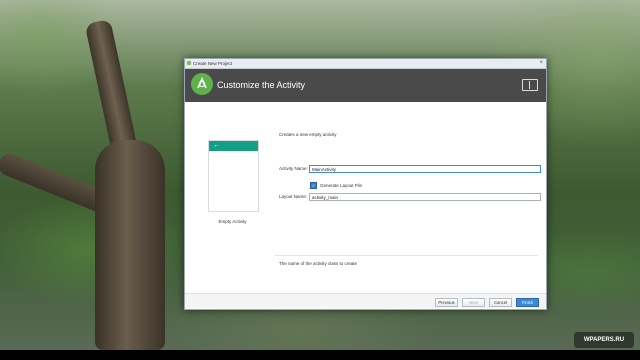 This screenshot has height=360, width=640. What do you see at coordinates (313, 185) in the screenshot?
I see `generate-layout-checkbox: ✓` at bounding box center [313, 185].